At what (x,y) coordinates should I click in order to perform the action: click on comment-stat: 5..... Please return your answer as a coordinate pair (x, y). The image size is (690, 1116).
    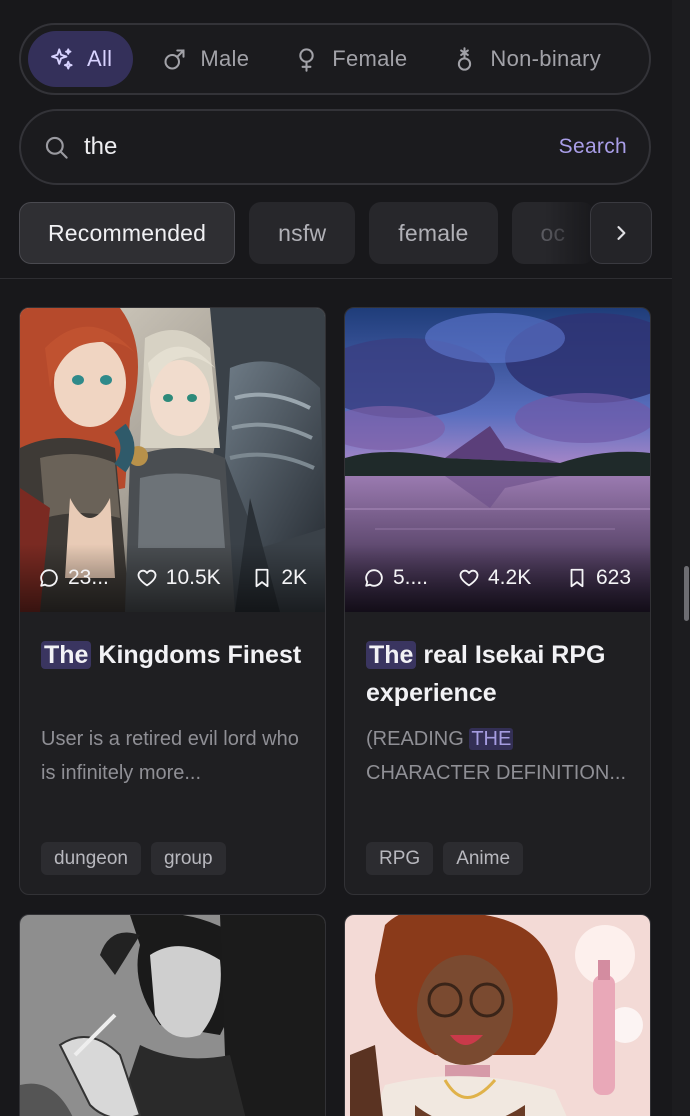
    Looking at the image, I should click on (410, 578).